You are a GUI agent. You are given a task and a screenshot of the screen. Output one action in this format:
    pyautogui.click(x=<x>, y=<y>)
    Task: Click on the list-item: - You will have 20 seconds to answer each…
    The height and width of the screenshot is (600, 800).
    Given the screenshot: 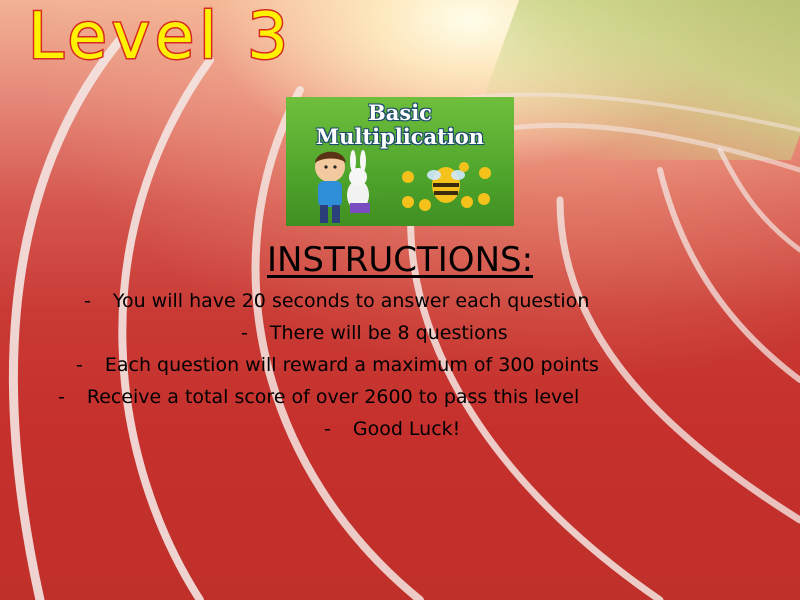 What is the action you would take?
    pyautogui.click(x=336, y=301)
    